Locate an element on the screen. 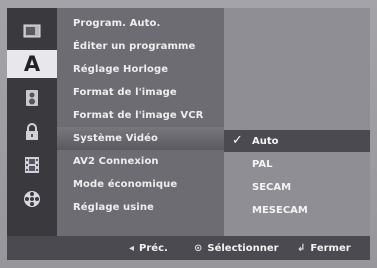 The image size is (377, 268). menu-item-edit-program: Éditer un programme is located at coordinates (140, 46).